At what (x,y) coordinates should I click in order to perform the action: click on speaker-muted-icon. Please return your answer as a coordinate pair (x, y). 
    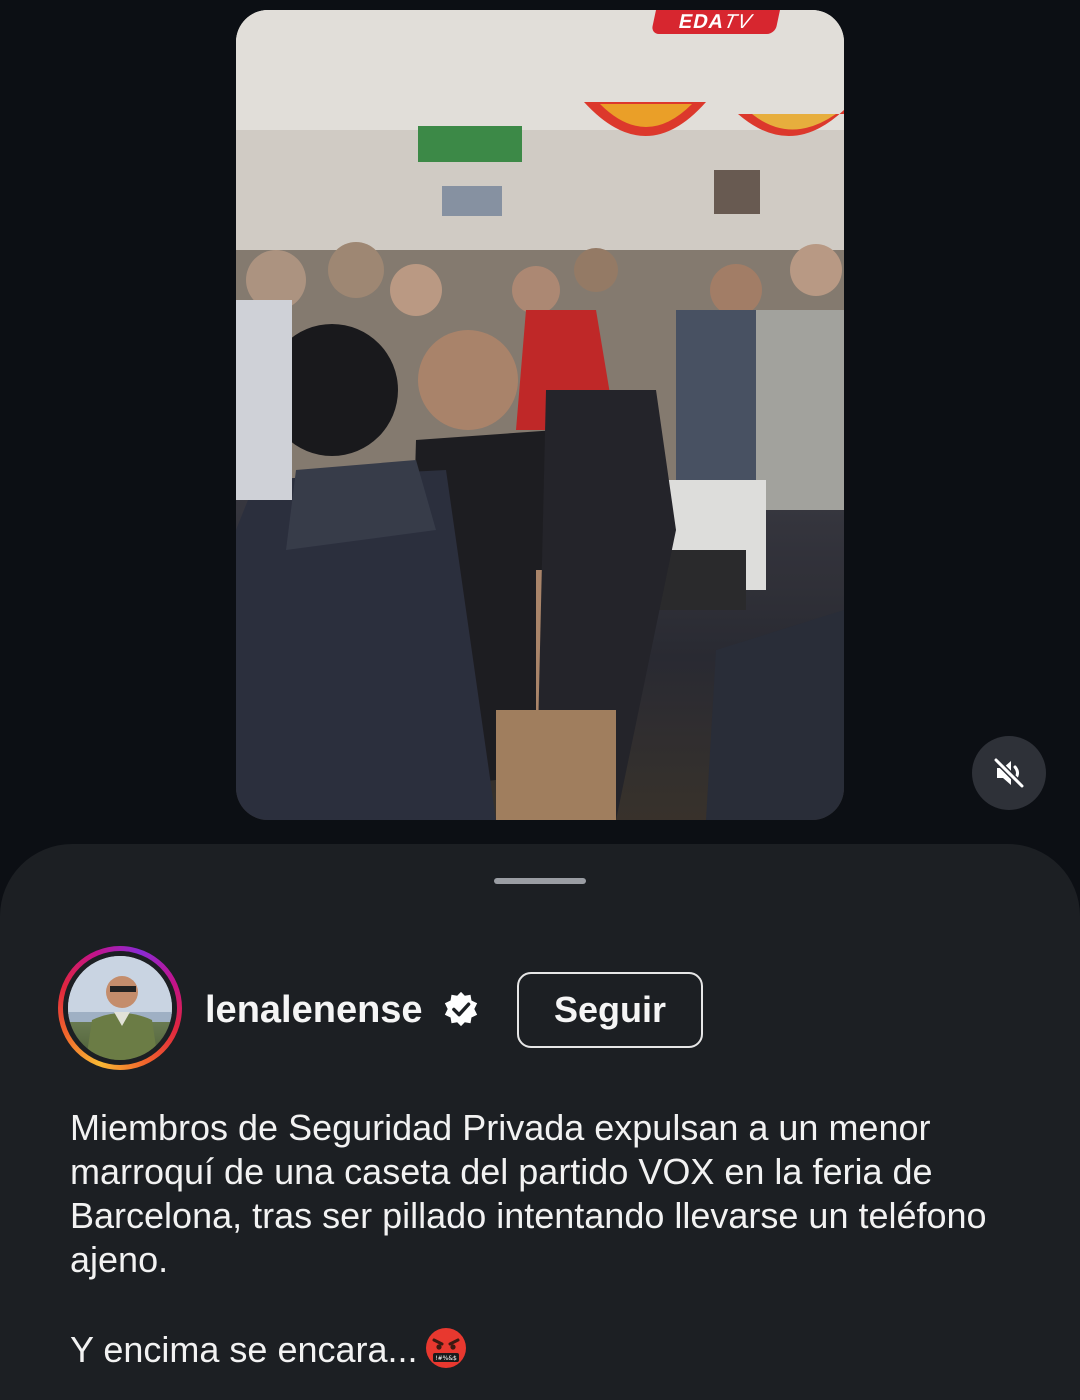
    Looking at the image, I should click on (1009, 773).